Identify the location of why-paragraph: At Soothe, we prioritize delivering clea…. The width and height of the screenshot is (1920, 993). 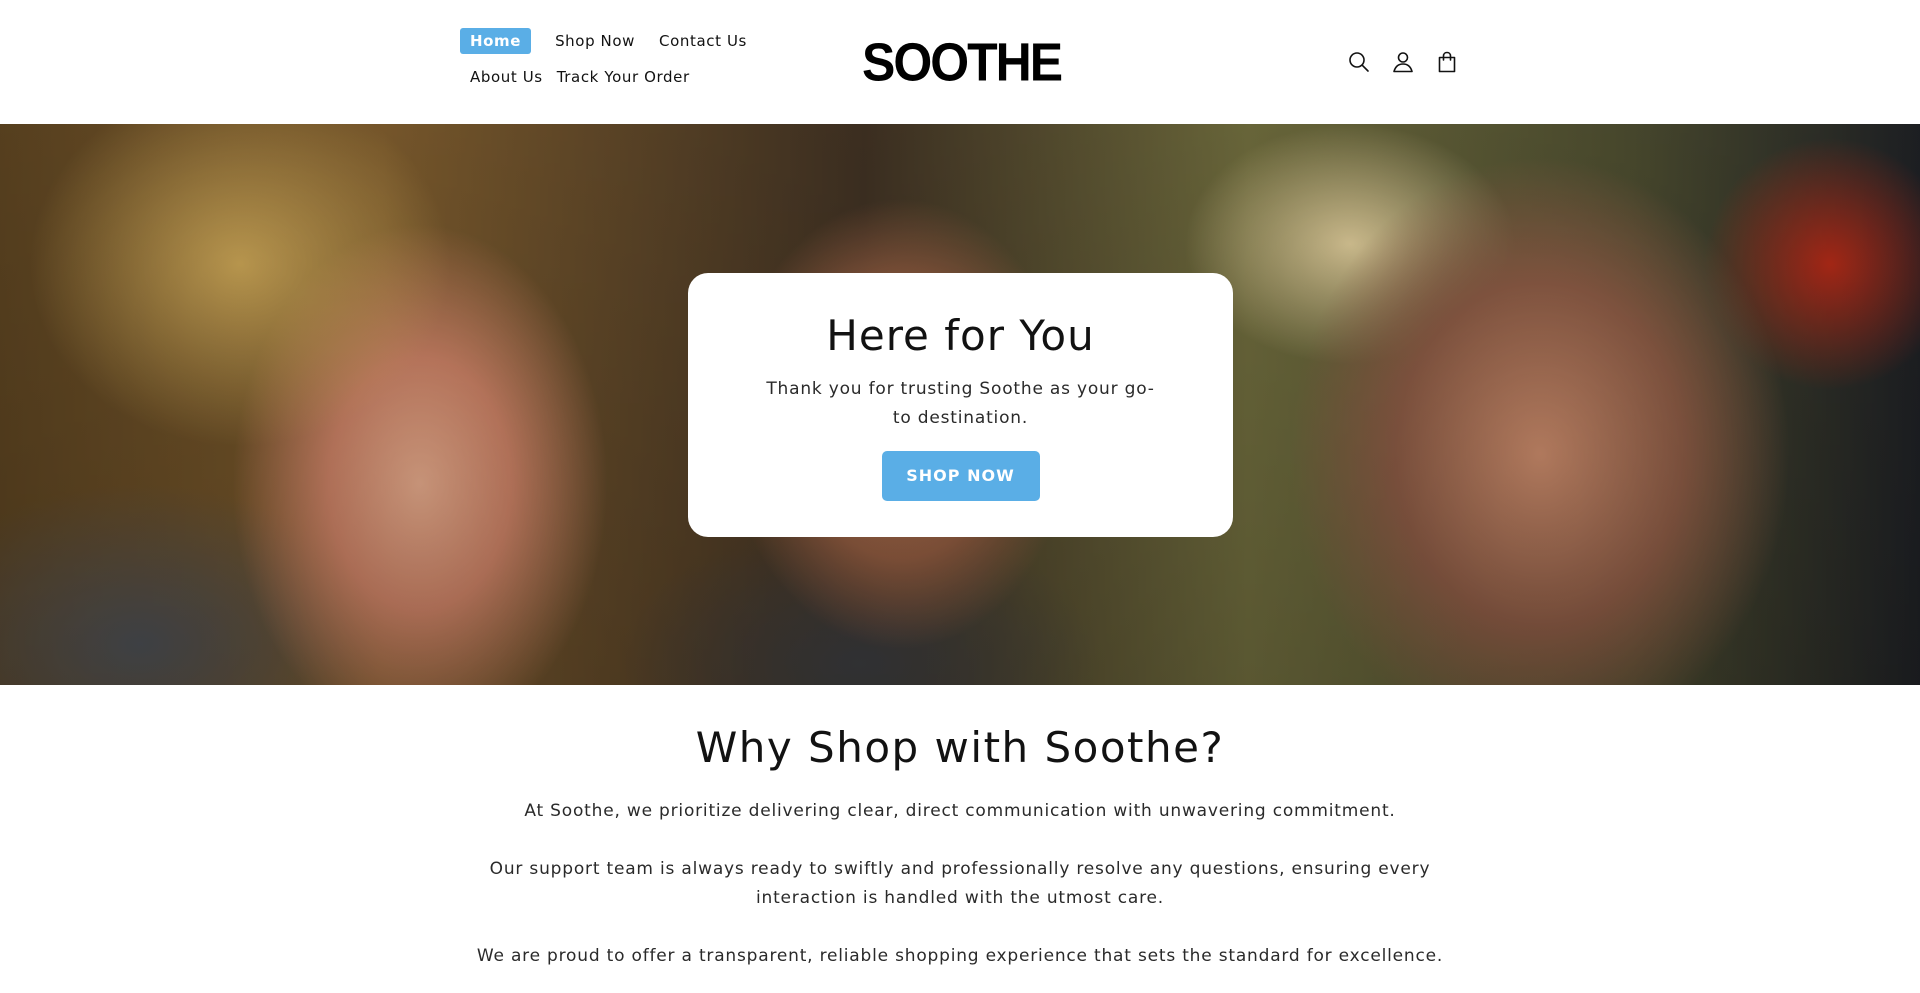
(960, 811).